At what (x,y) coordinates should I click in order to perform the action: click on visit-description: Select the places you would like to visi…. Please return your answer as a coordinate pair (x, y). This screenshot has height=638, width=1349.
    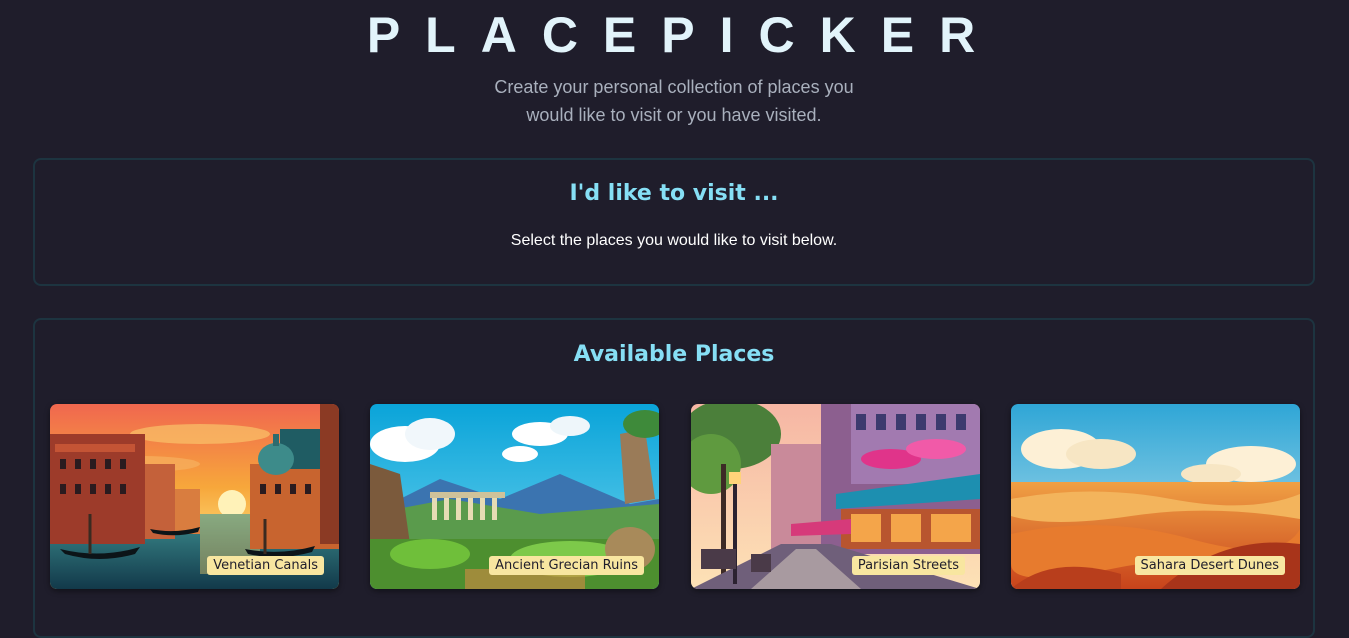
    Looking at the image, I should click on (674, 240).